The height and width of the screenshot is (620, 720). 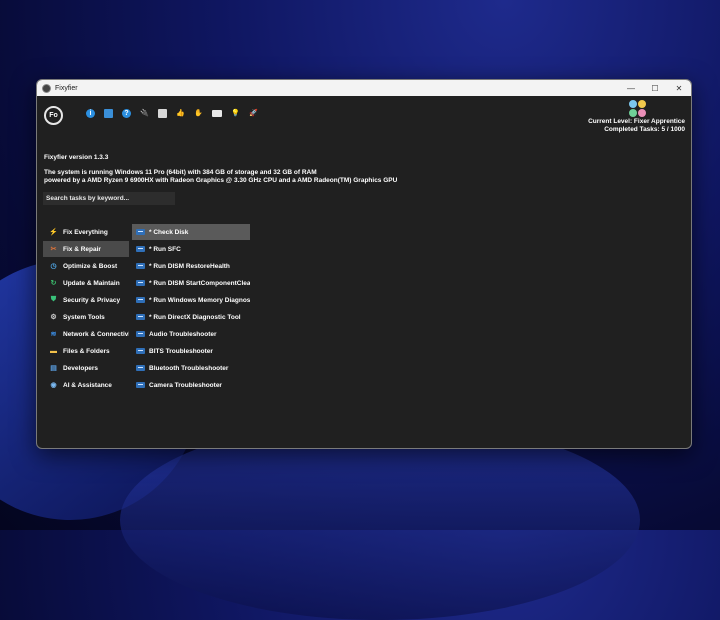 What do you see at coordinates (53, 266) in the screenshot?
I see `speedometer-icon: ◷` at bounding box center [53, 266].